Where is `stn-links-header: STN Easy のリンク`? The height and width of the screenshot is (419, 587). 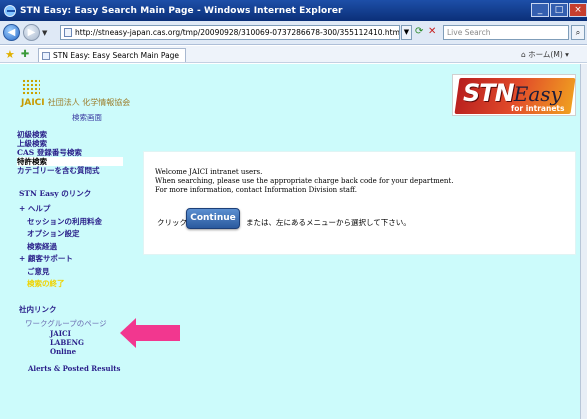 stn-links-header: STN Easy のリンク is located at coordinates (55, 193).